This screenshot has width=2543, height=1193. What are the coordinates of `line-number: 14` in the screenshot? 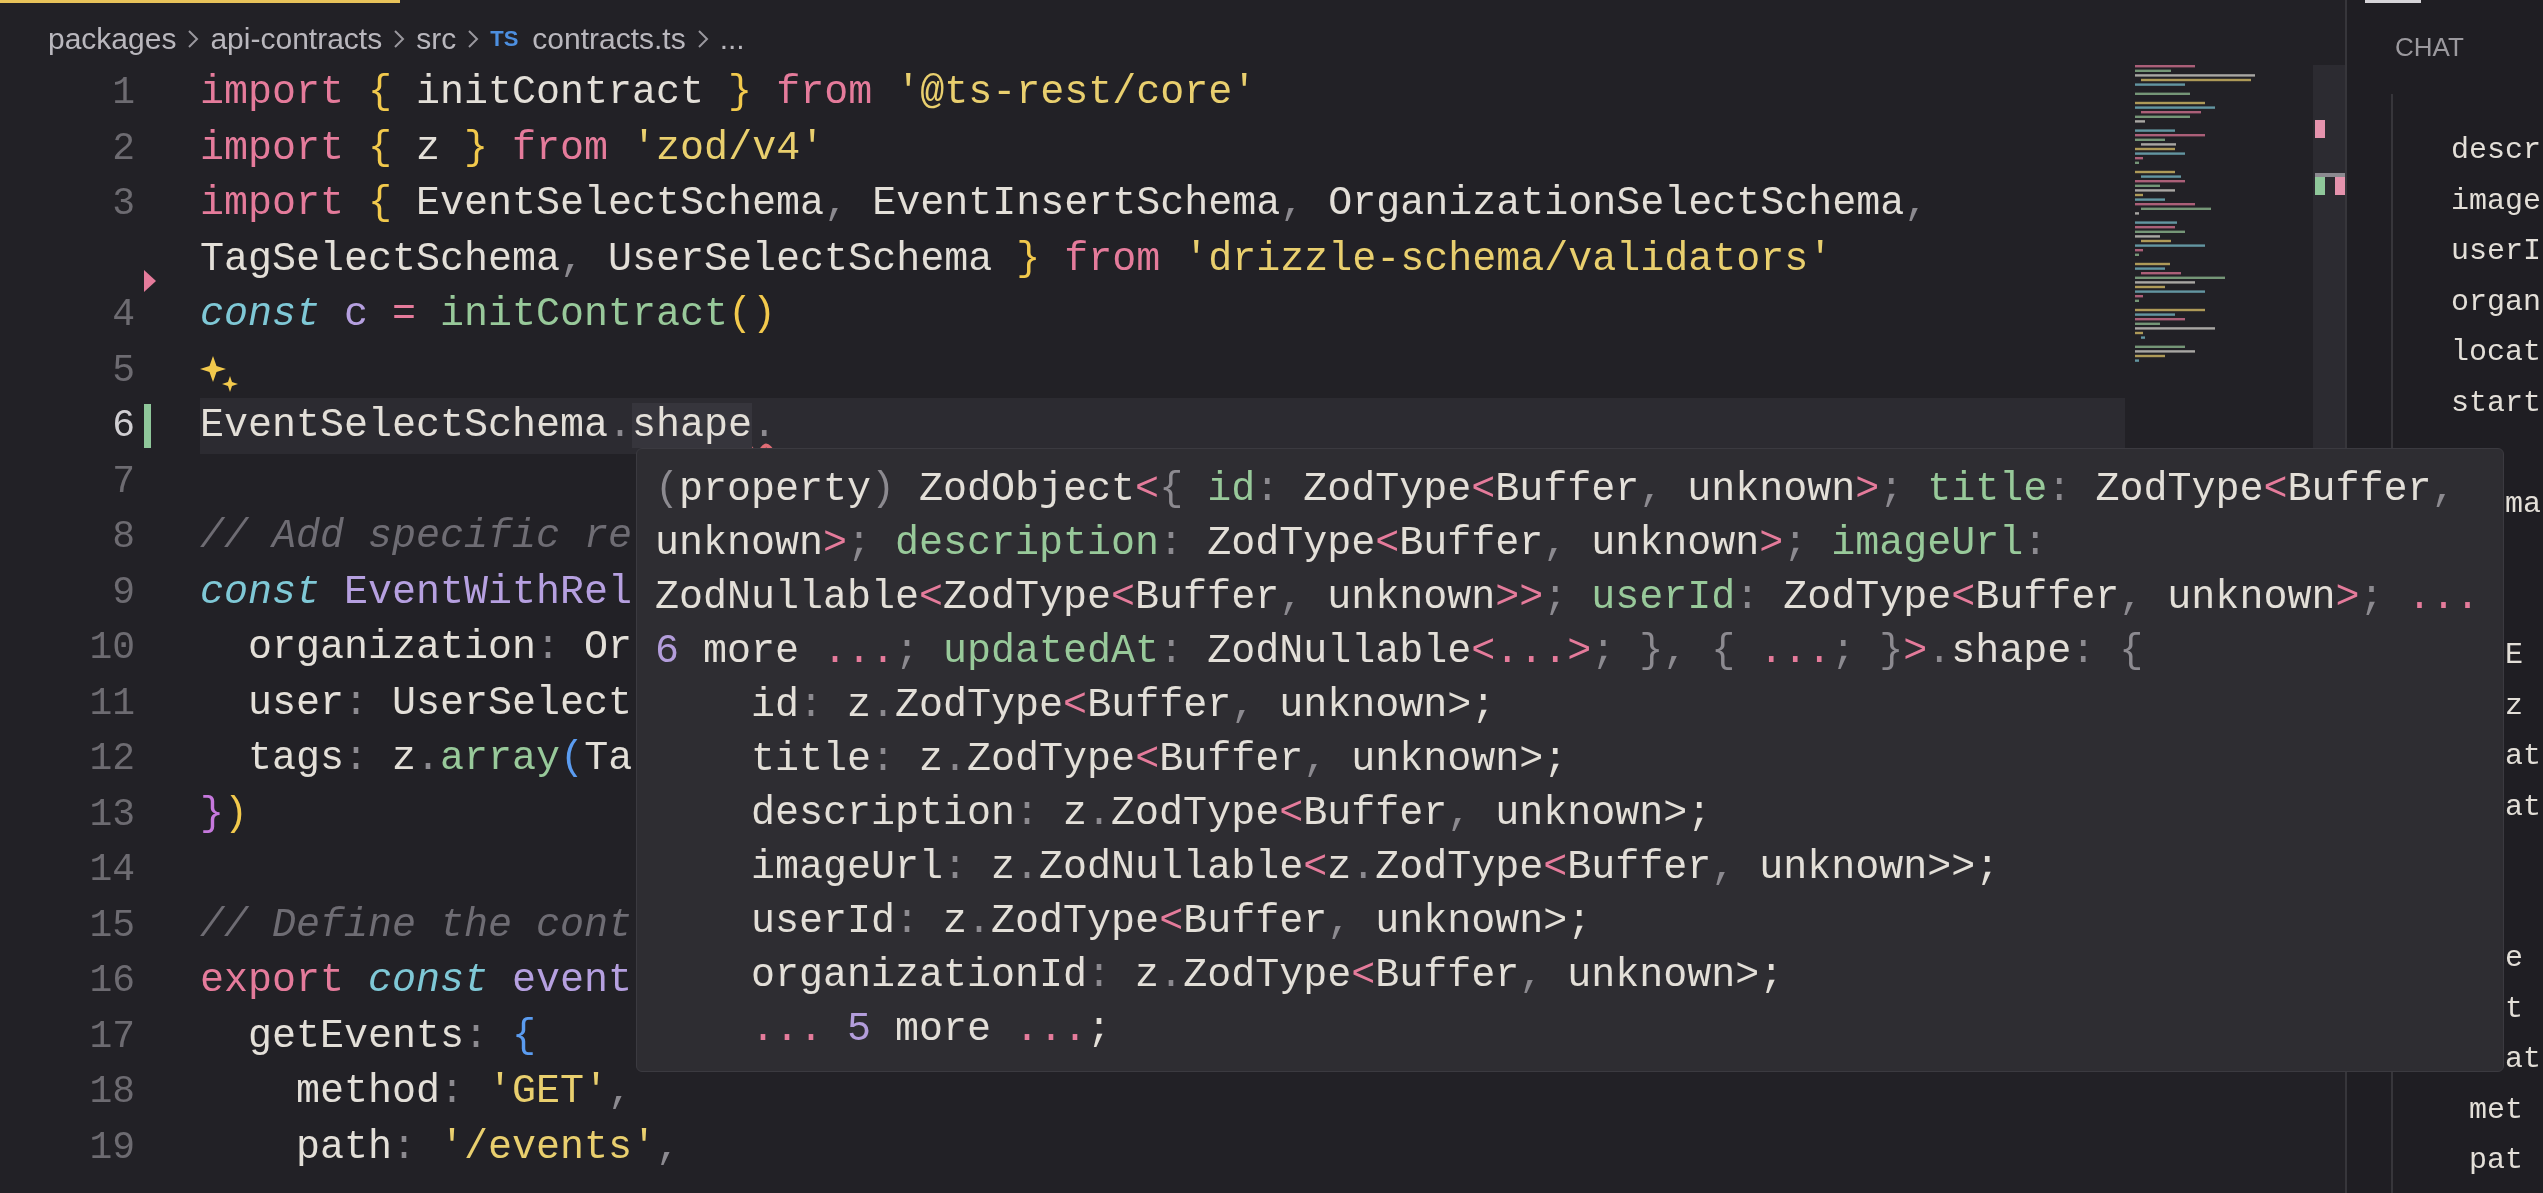 It's located at (111, 870).